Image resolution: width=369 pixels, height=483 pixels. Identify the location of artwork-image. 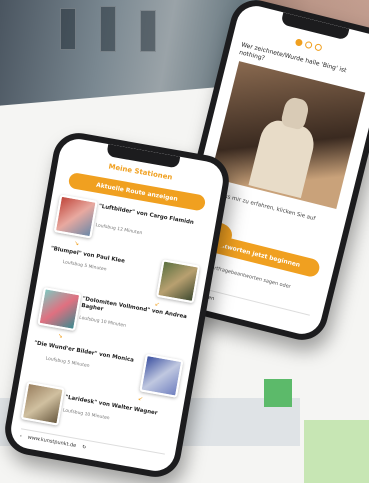
(288, 135).